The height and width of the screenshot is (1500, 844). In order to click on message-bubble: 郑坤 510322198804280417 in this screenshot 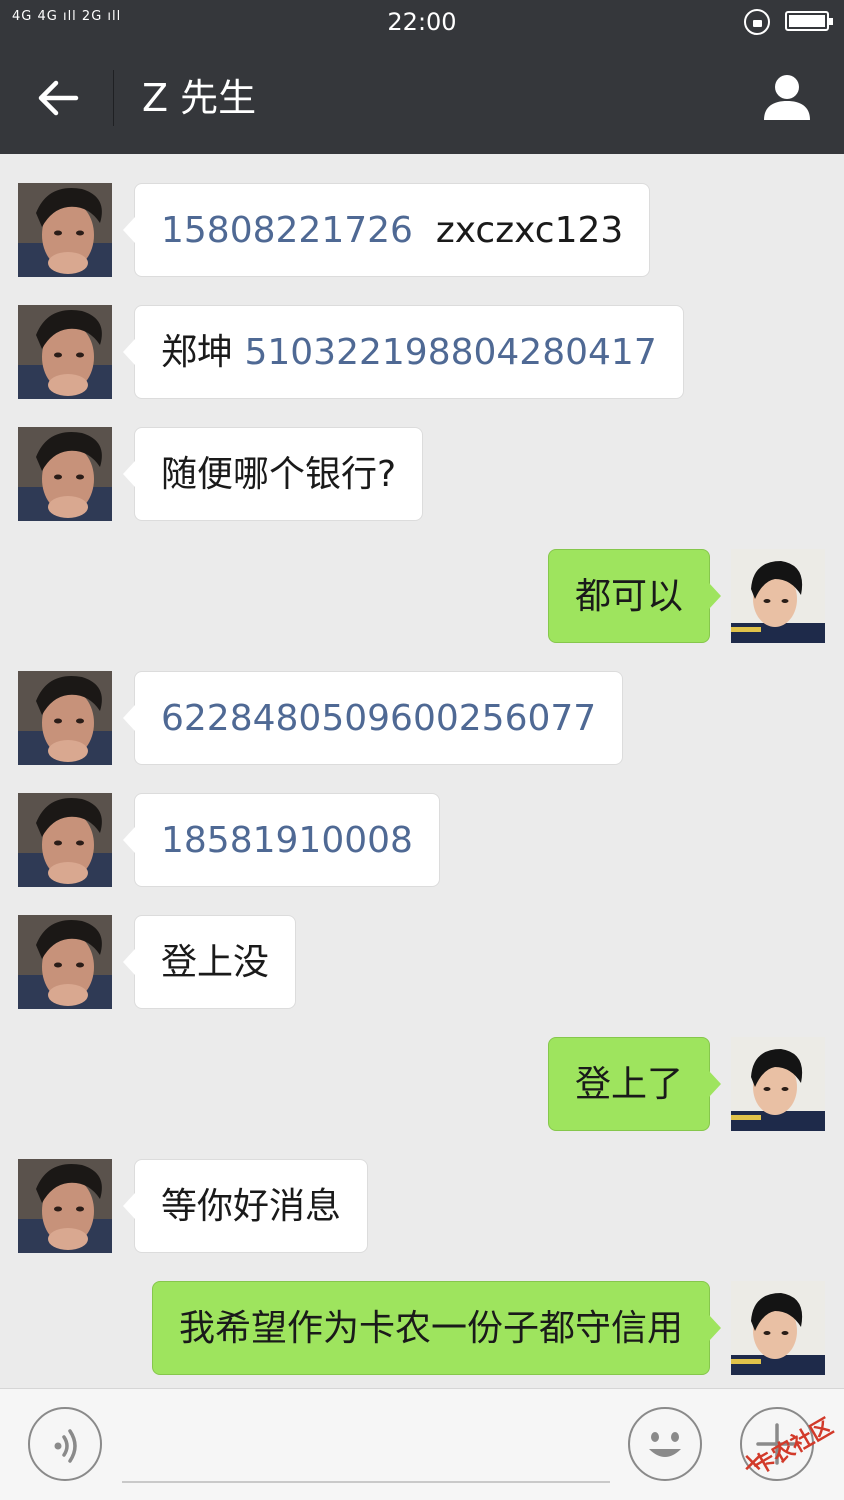, I will do `click(403, 352)`.